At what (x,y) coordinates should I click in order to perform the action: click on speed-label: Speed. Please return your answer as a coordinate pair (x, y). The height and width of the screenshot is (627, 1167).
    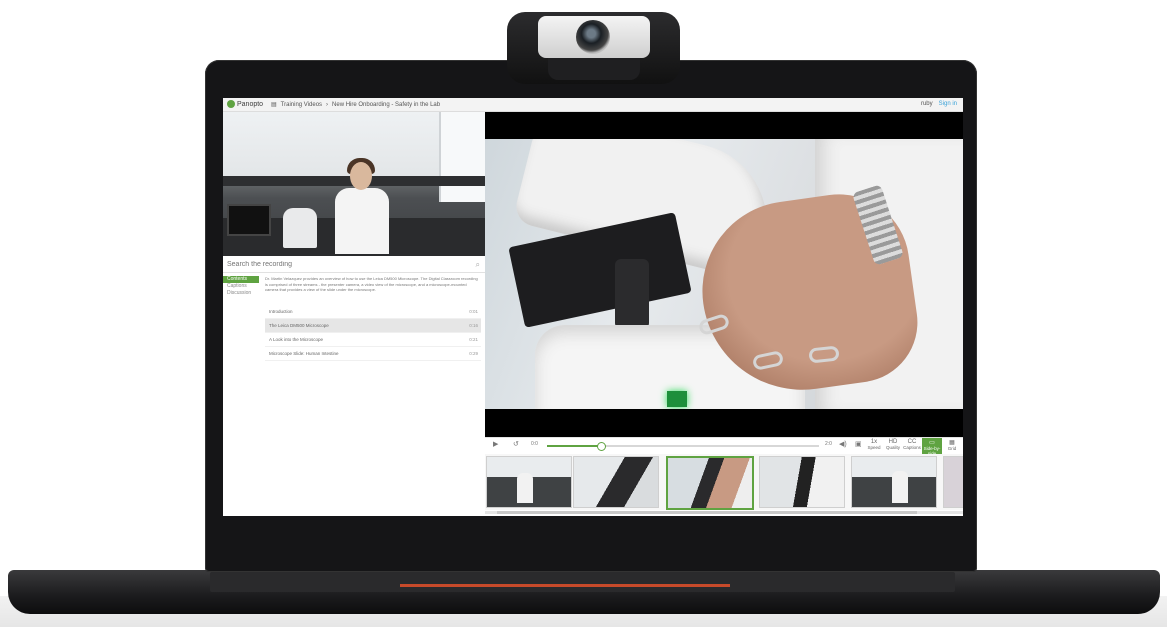
    Looking at the image, I should click on (874, 447).